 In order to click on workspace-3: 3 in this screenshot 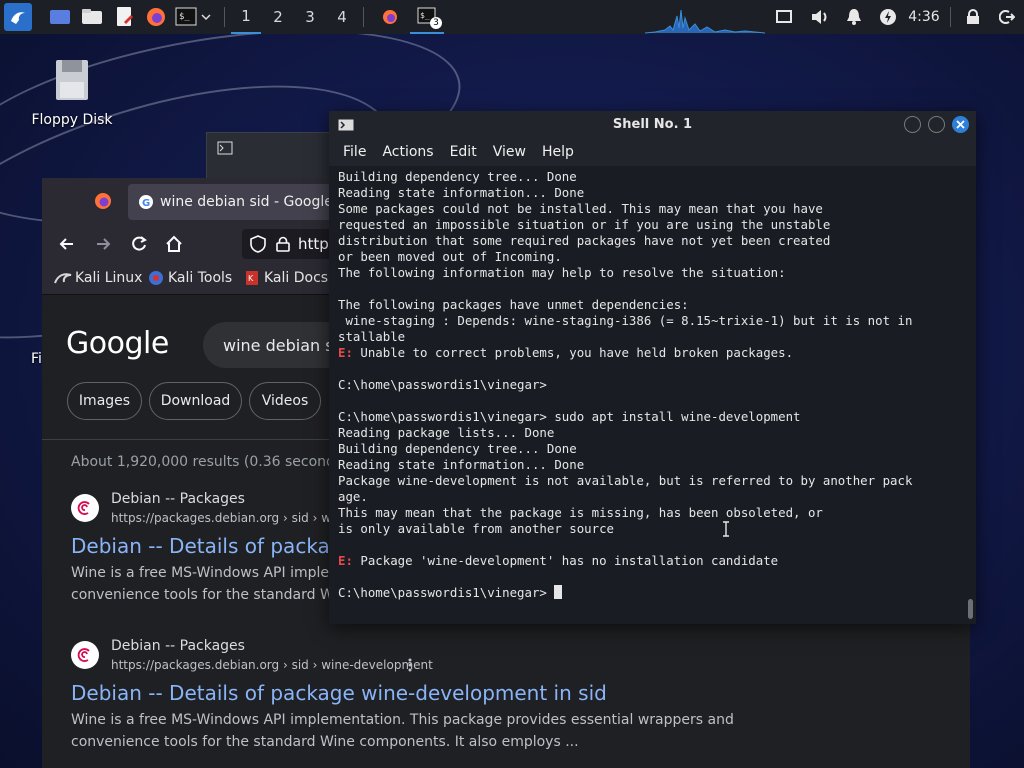, I will do `click(310, 17)`.